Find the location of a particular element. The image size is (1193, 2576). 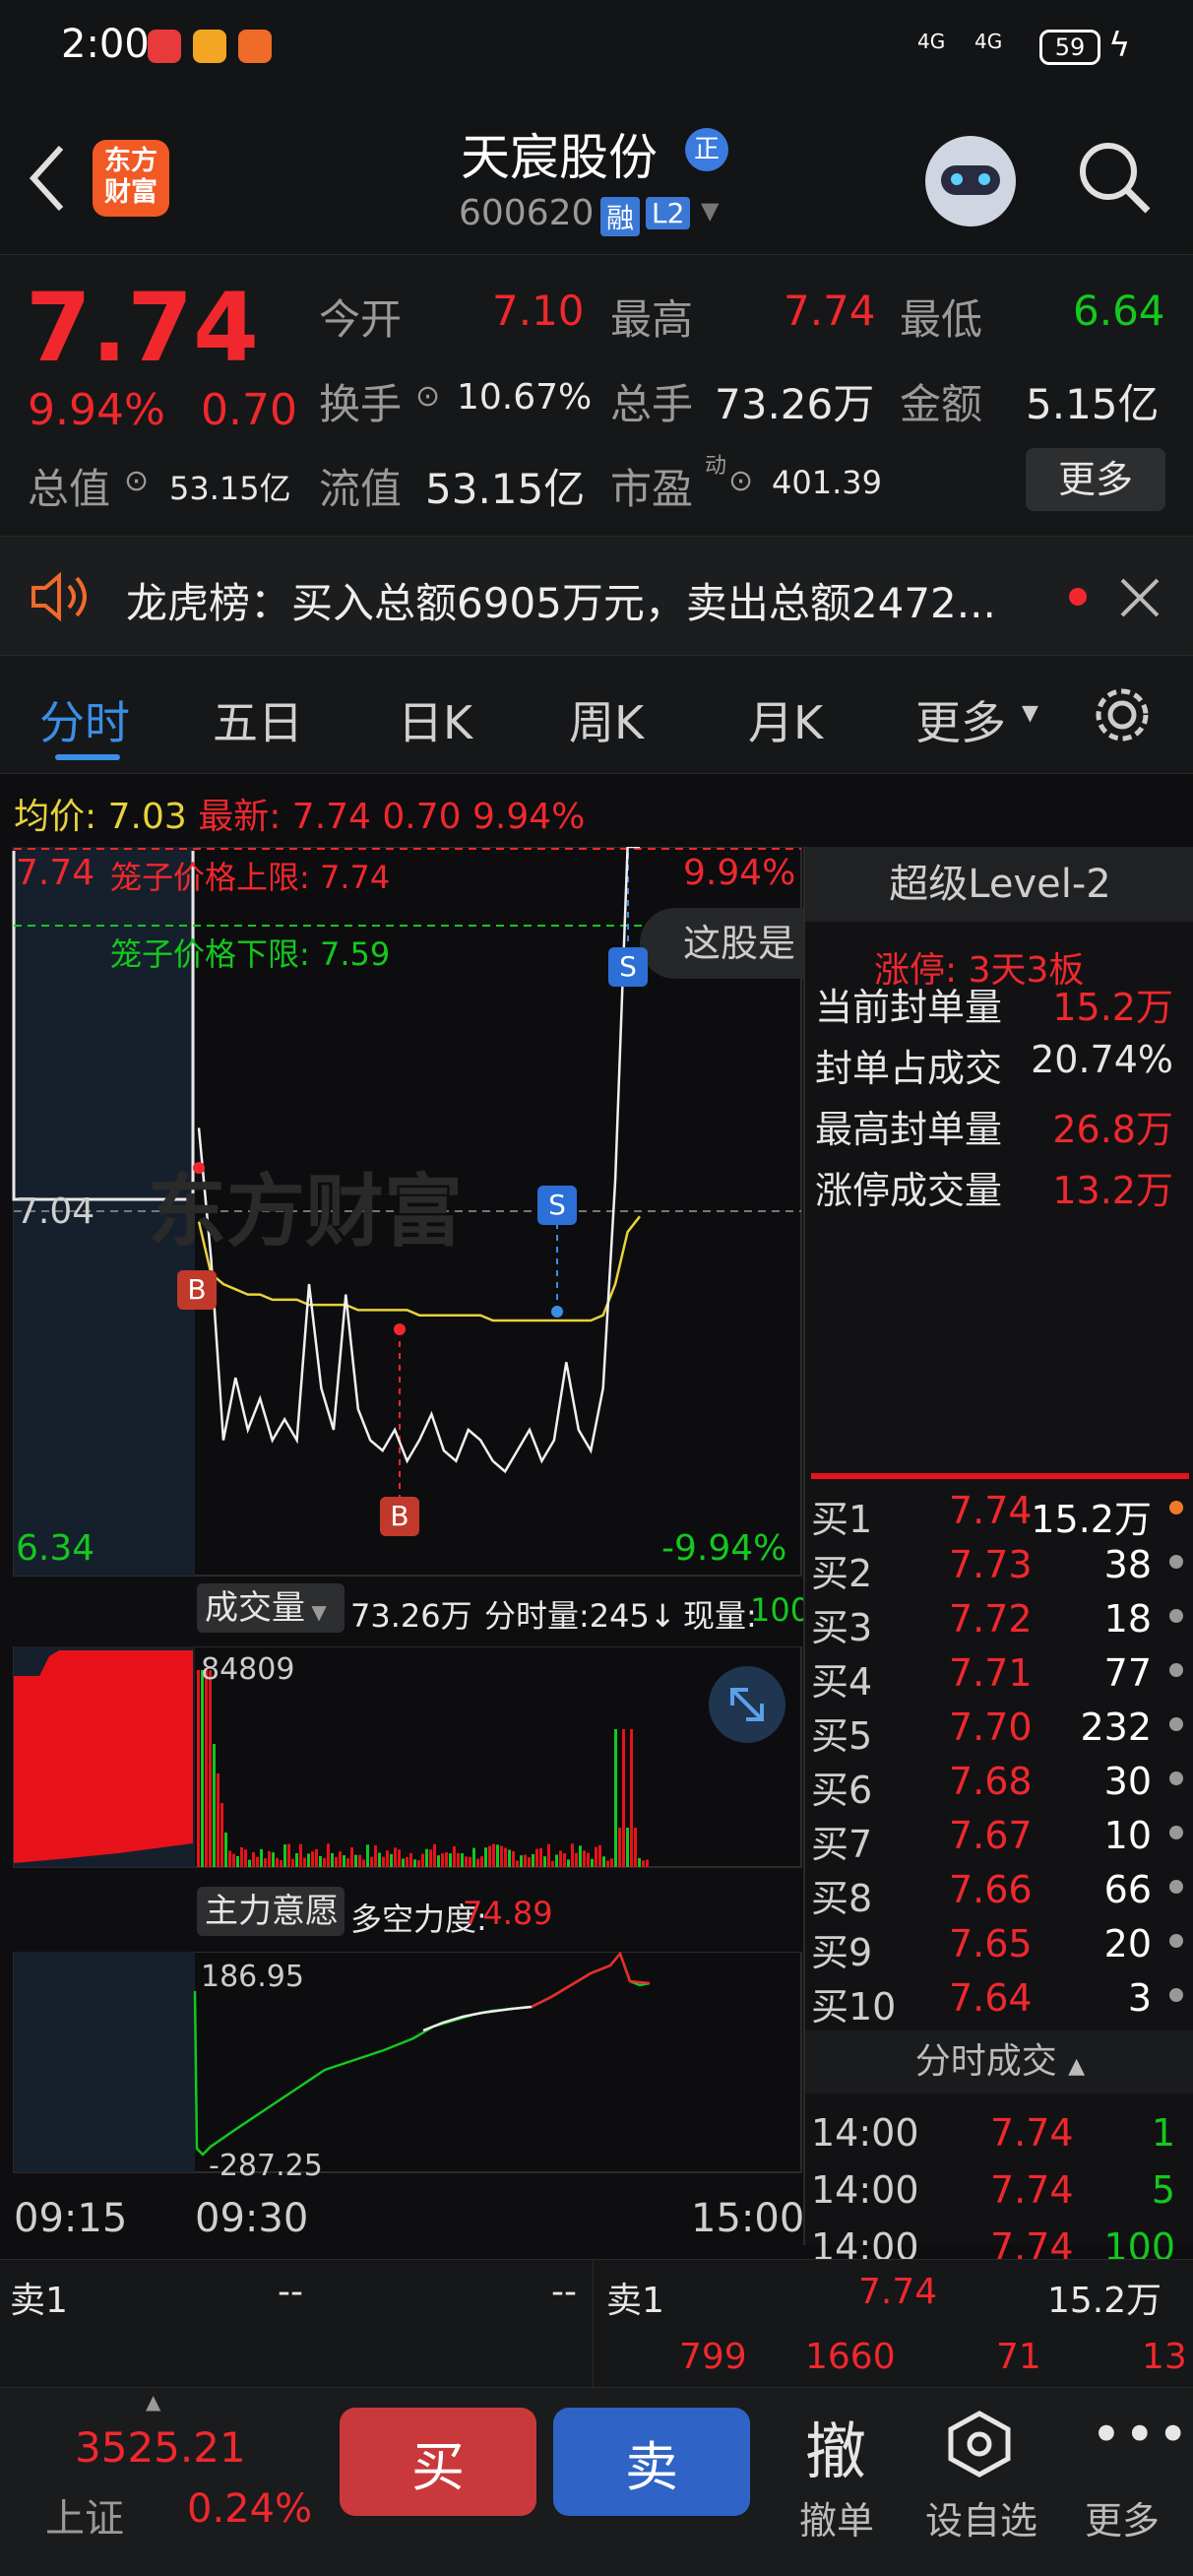

signal-icon: 4G is located at coordinates (931, 41).